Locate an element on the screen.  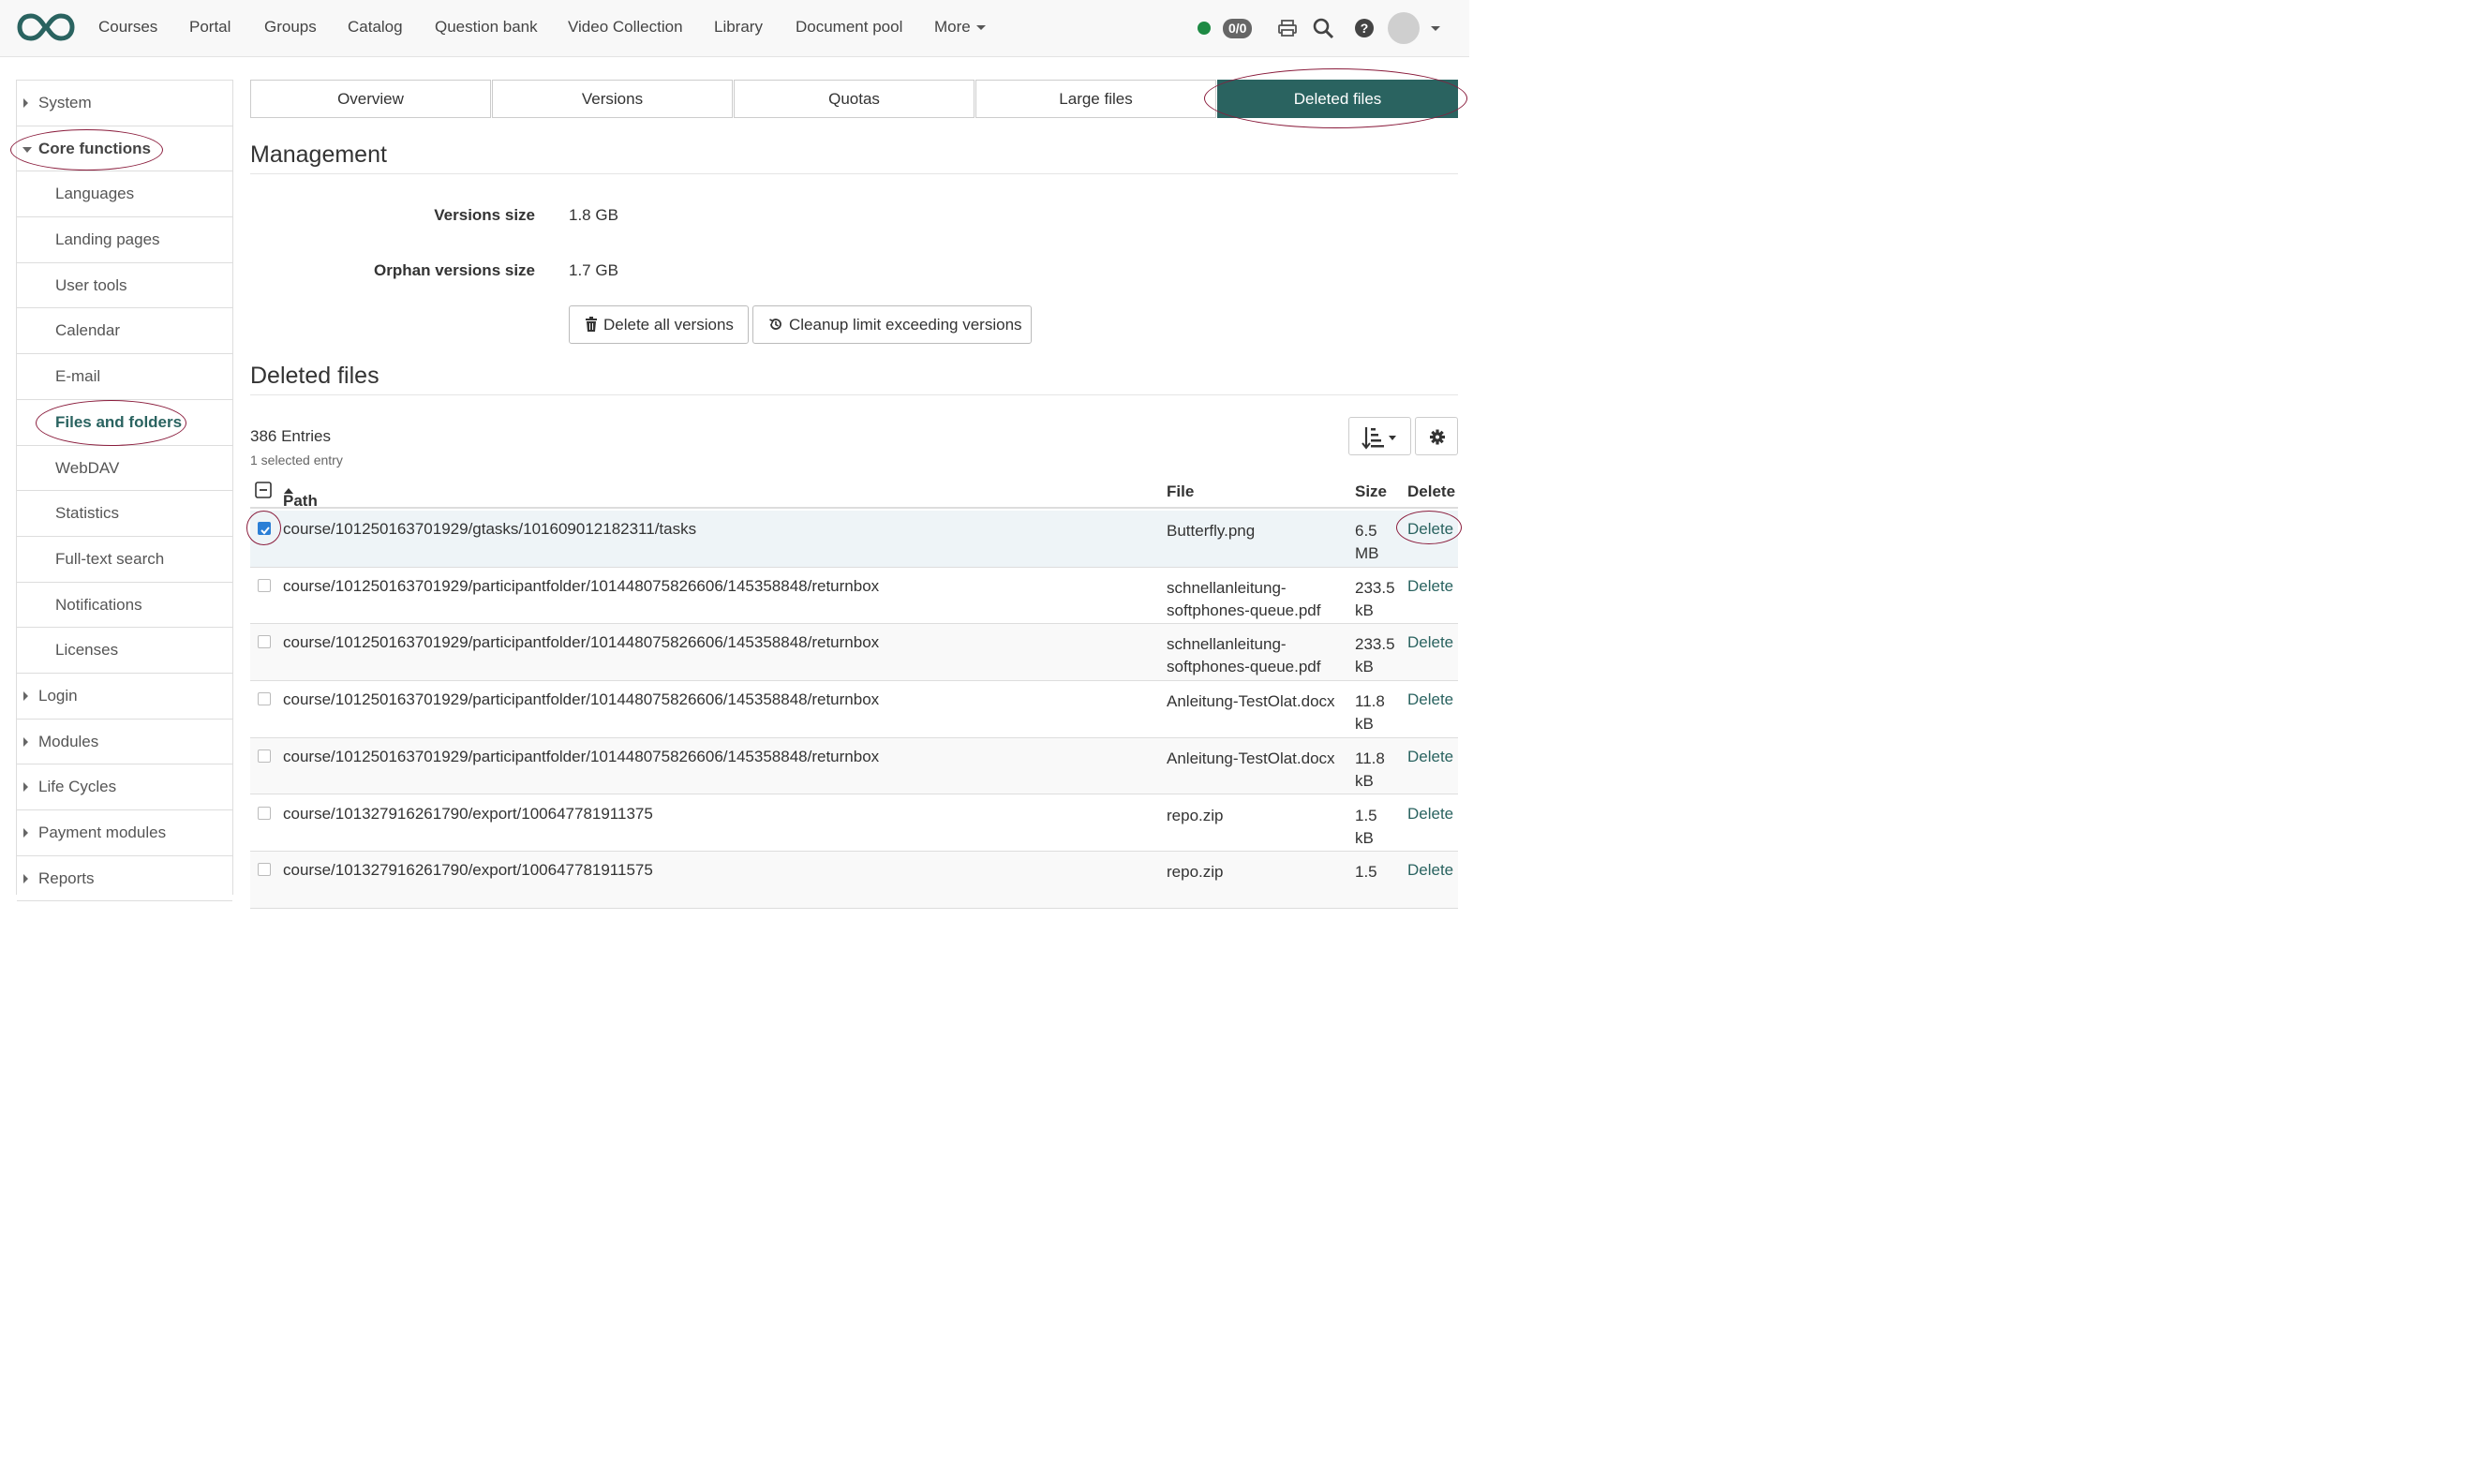
sidebar-item-reports: Reports is located at coordinates (124, 879).